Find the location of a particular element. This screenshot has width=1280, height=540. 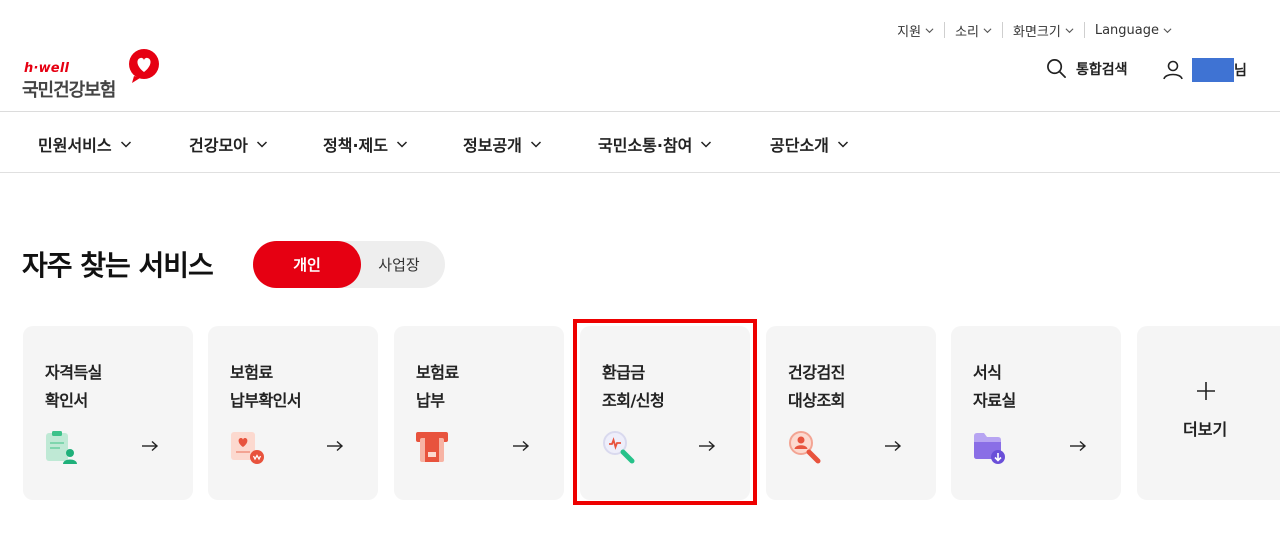

card-label-line2: 조회/신청 is located at coordinates (633, 400).